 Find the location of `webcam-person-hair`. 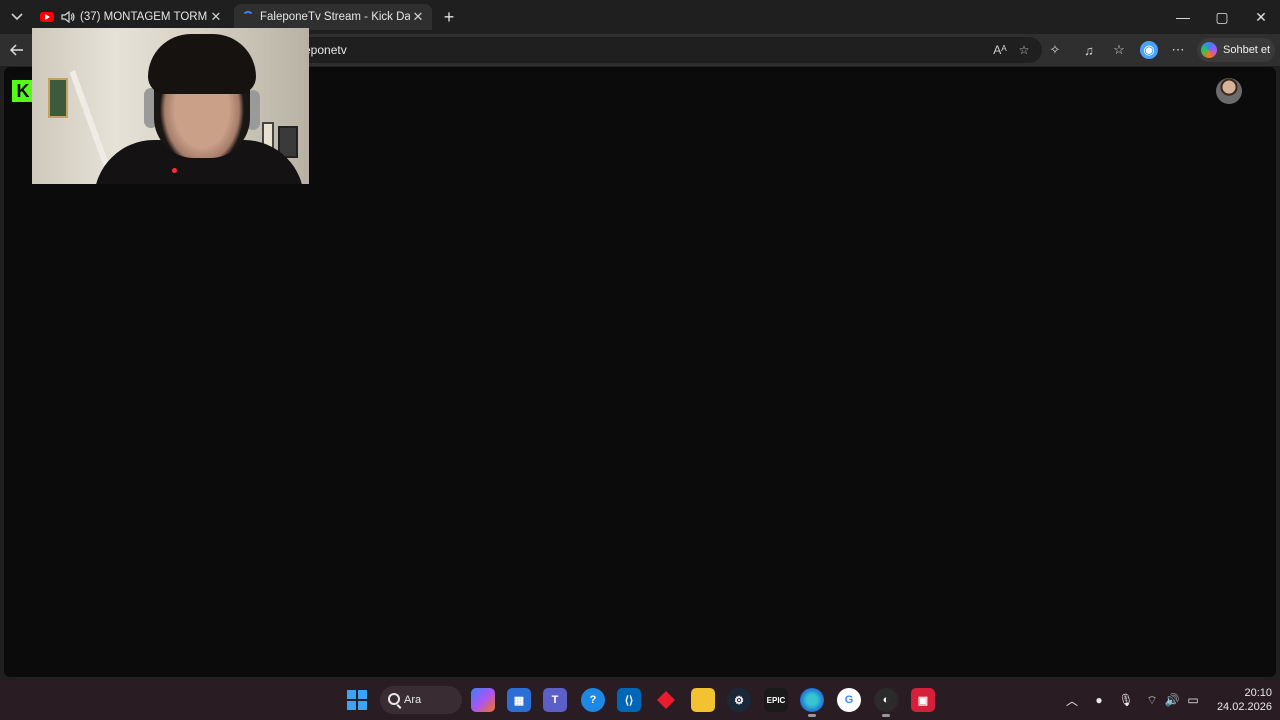

webcam-person-hair is located at coordinates (202, 64).